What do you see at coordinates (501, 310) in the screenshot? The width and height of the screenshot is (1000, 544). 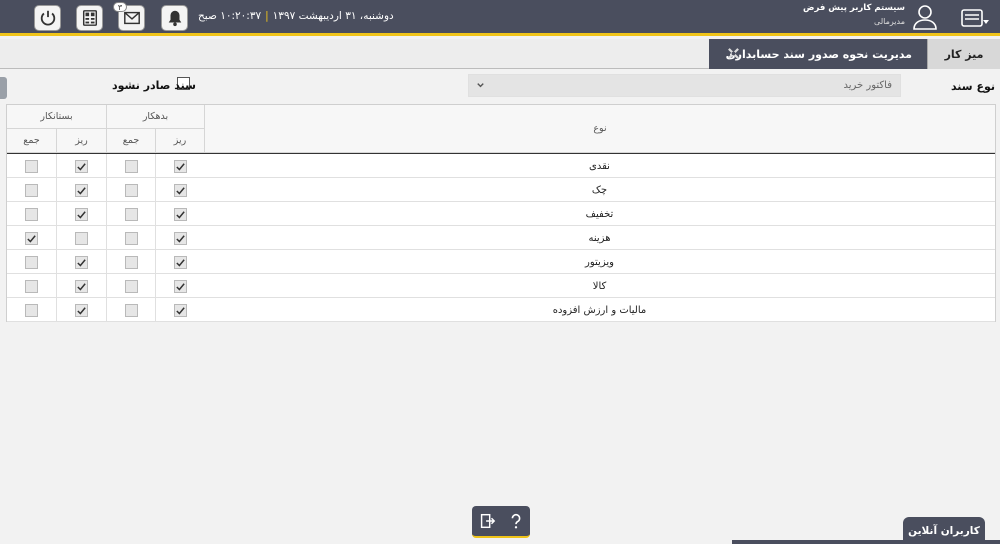 I see `table-row: مالیات و ارزش افزوده` at bounding box center [501, 310].